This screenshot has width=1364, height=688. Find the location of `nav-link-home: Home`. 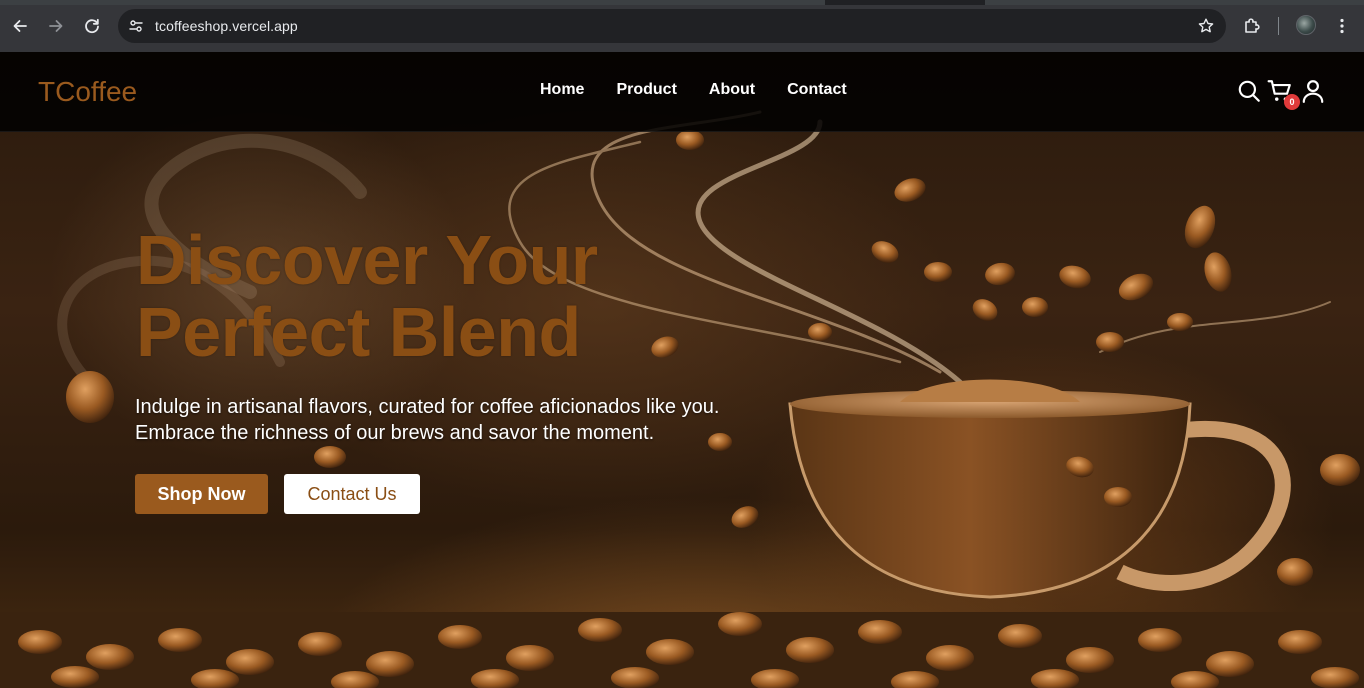

nav-link-home: Home is located at coordinates (562, 90).